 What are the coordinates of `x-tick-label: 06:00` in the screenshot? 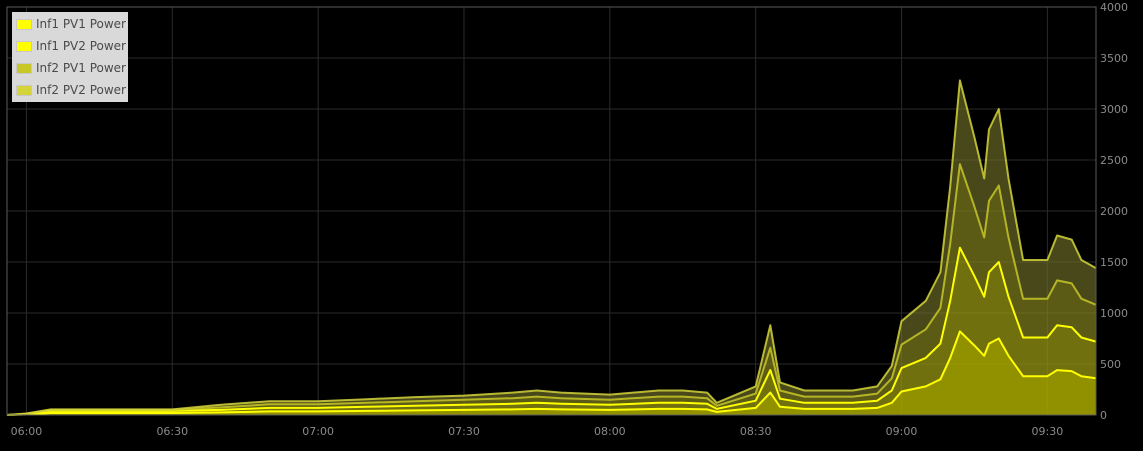 It's located at (27, 431).